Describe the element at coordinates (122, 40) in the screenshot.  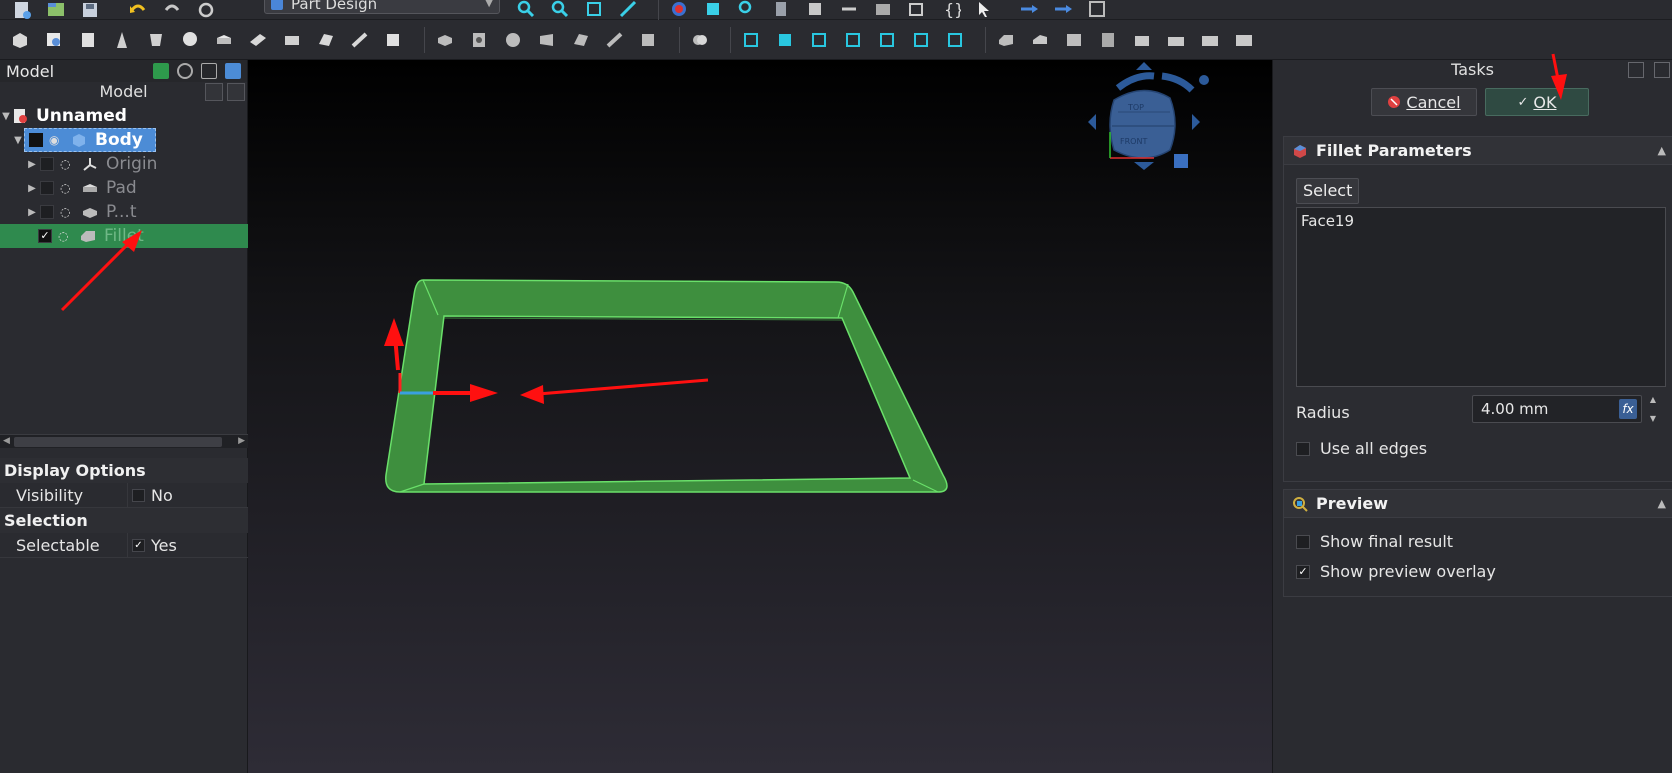
I see `datum-point-icon` at that location.